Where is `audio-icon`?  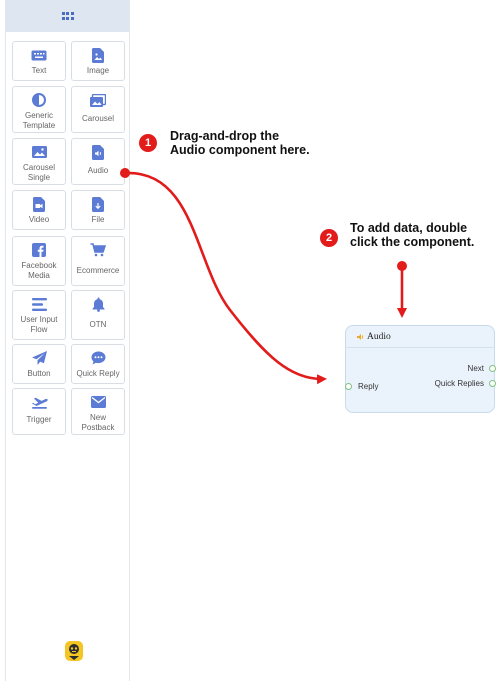 audio-icon is located at coordinates (360, 336).